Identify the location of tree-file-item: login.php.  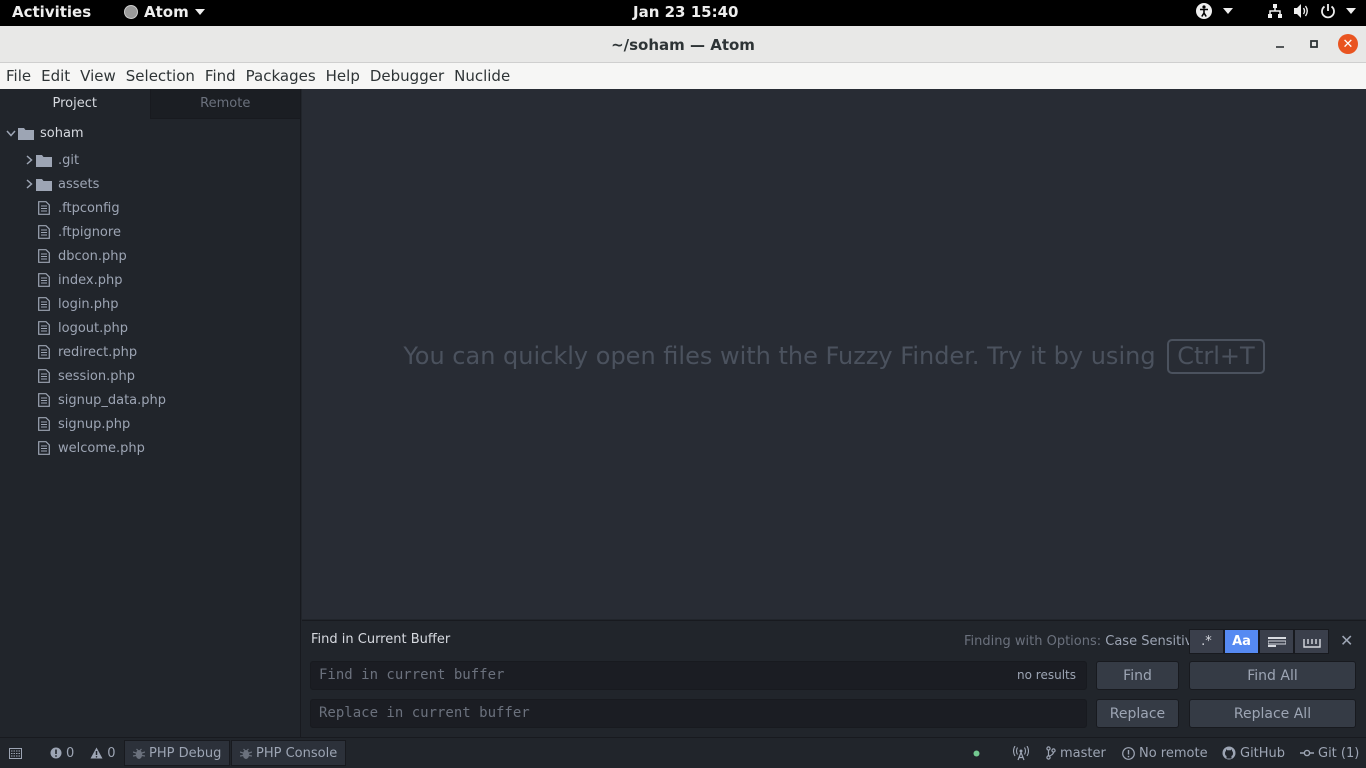
(77, 304).